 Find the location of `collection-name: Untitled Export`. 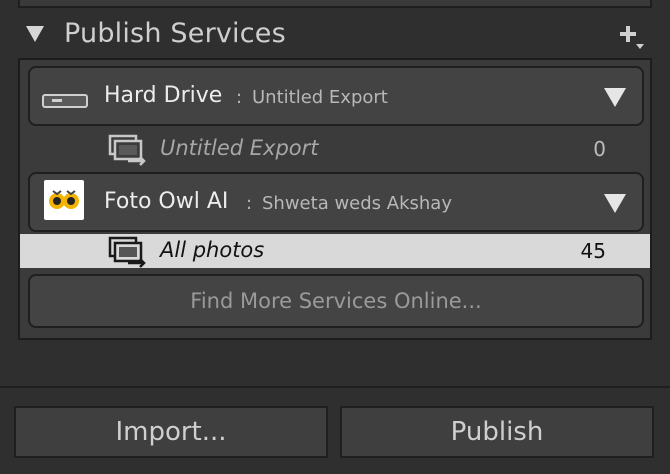

collection-name: Untitled Export is located at coordinates (239, 148).